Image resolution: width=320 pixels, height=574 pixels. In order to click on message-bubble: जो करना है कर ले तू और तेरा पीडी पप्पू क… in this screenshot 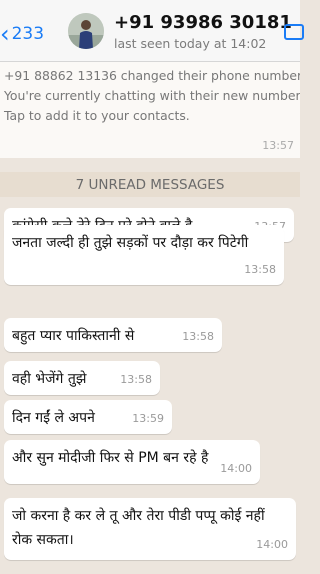, I will do `click(150, 529)`.